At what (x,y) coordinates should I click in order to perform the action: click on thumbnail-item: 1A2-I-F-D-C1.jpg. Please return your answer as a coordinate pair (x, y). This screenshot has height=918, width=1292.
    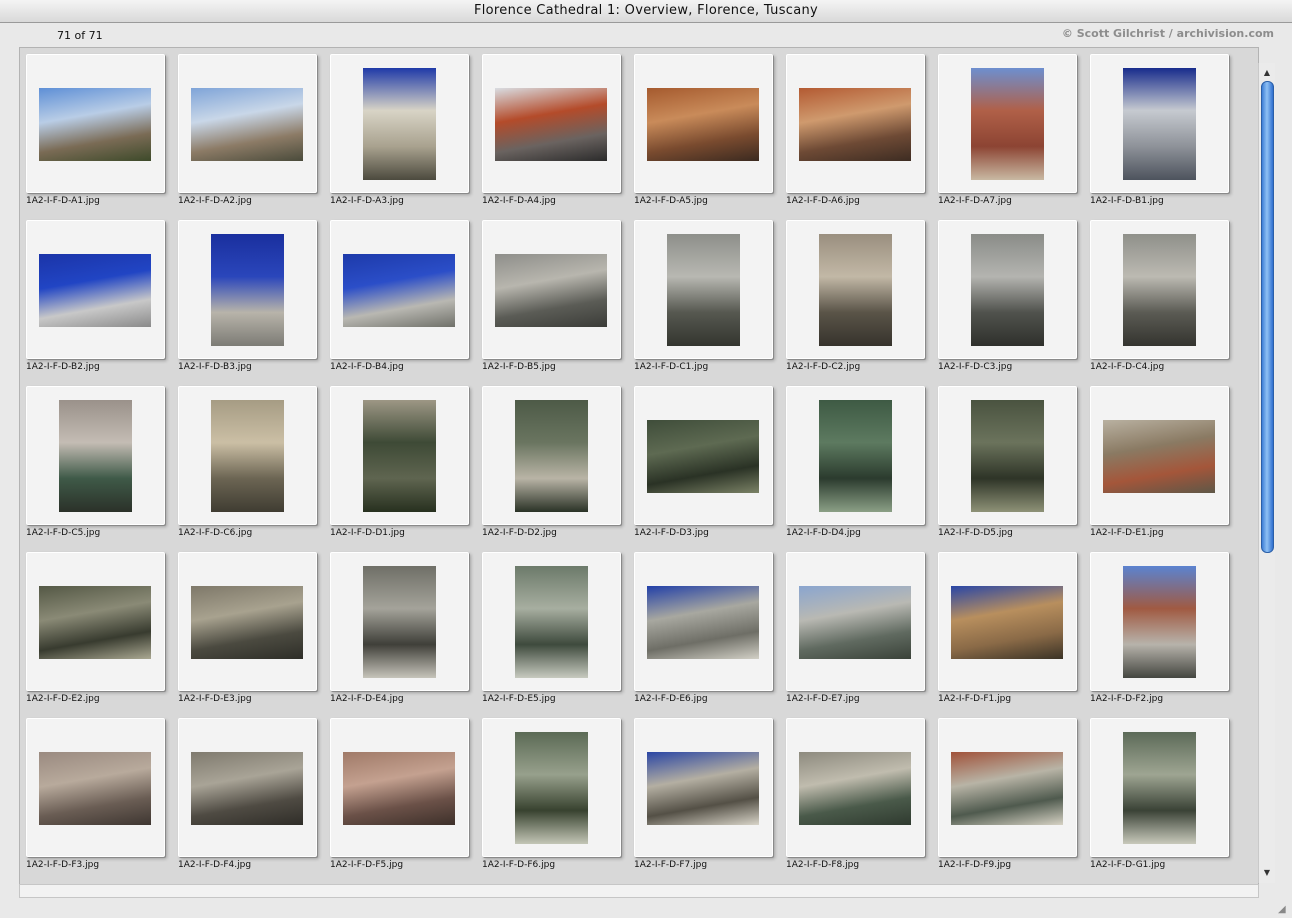
    Looking at the image, I should click on (704, 297).